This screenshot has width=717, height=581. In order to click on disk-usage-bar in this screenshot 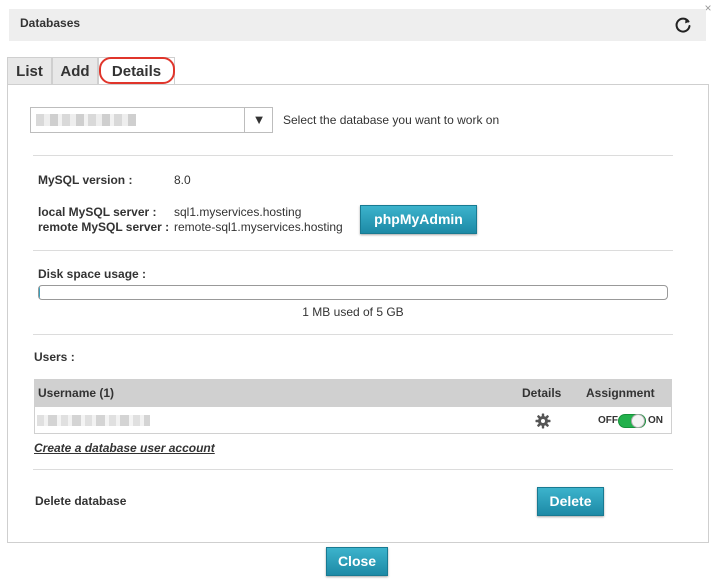, I will do `click(353, 292)`.